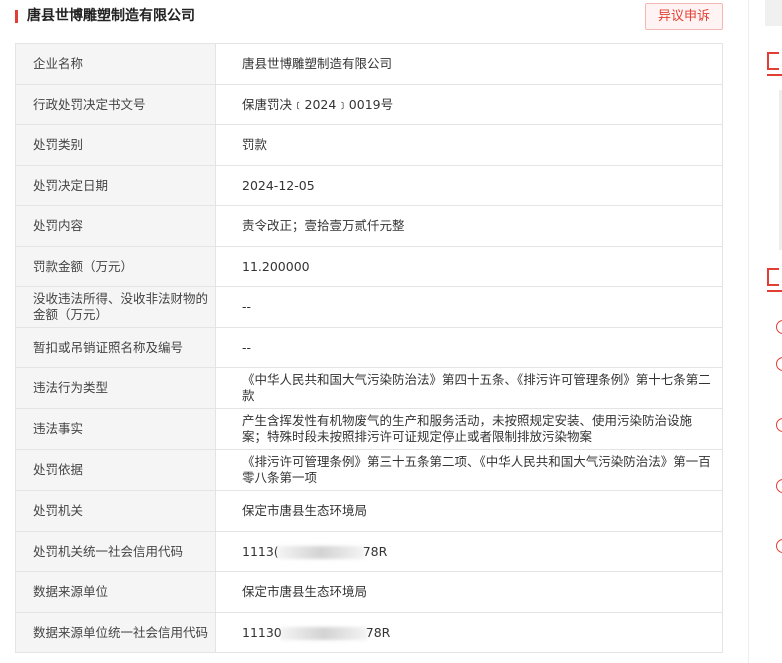 The image size is (782, 663). Describe the element at coordinates (16, 16) in the screenshot. I see `title-accent-bar` at that location.